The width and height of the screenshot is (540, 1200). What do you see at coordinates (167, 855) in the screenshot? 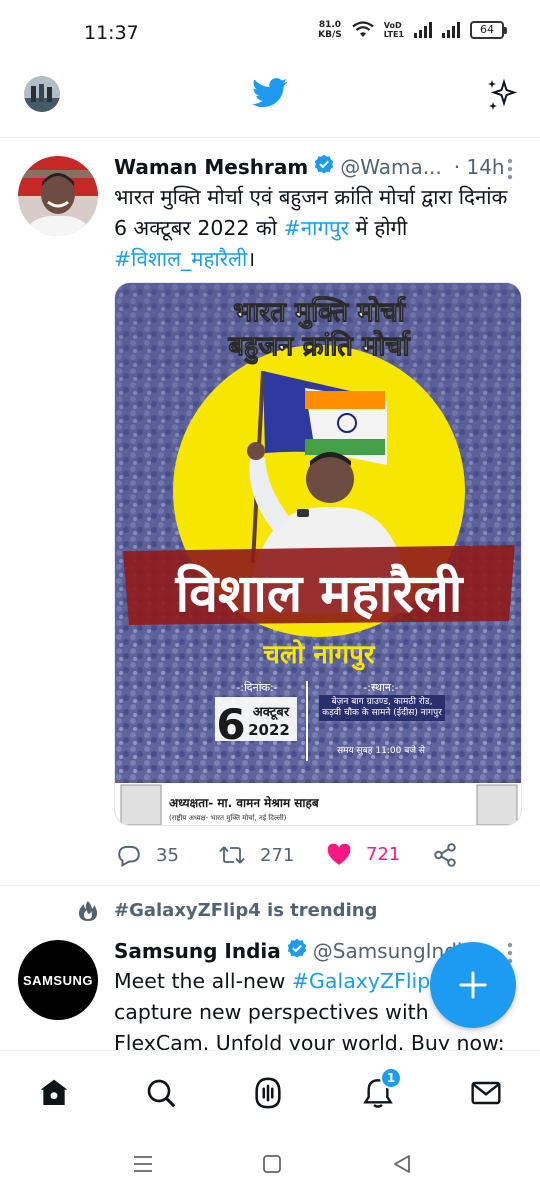
I see `reply-count: 35` at bounding box center [167, 855].